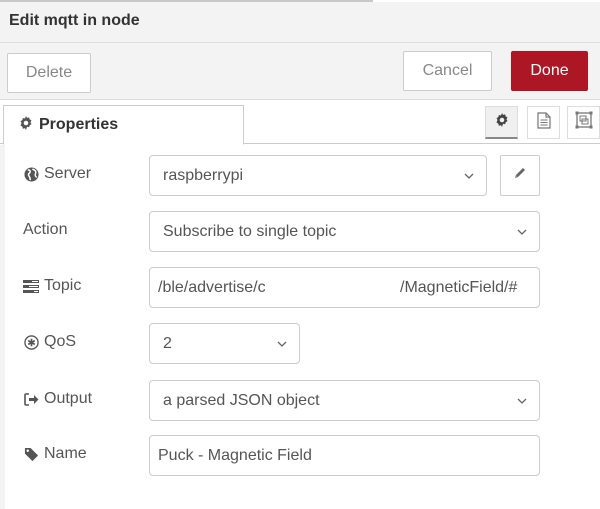 This screenshot has height=509, width=600. I want to click on server-label: Server, so click(57, 174).